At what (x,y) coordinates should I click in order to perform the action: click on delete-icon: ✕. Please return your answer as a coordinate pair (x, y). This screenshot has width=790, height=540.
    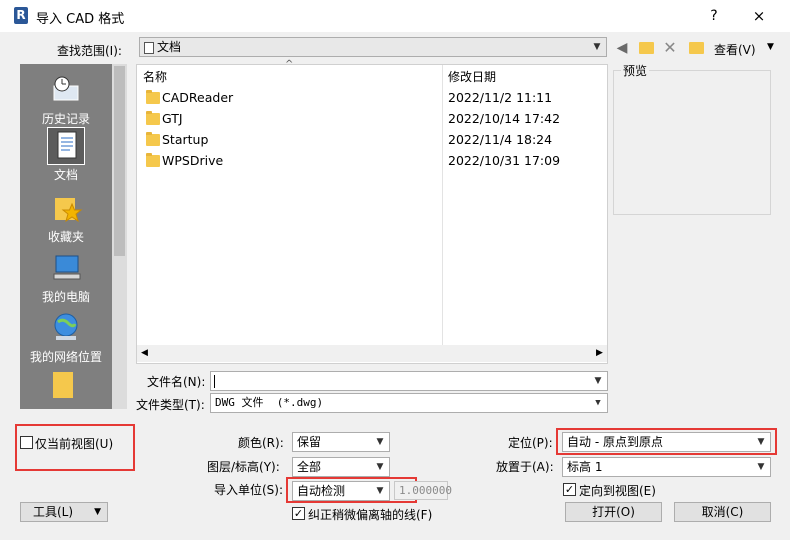
    Looking at the image, I should click on (670, 48).